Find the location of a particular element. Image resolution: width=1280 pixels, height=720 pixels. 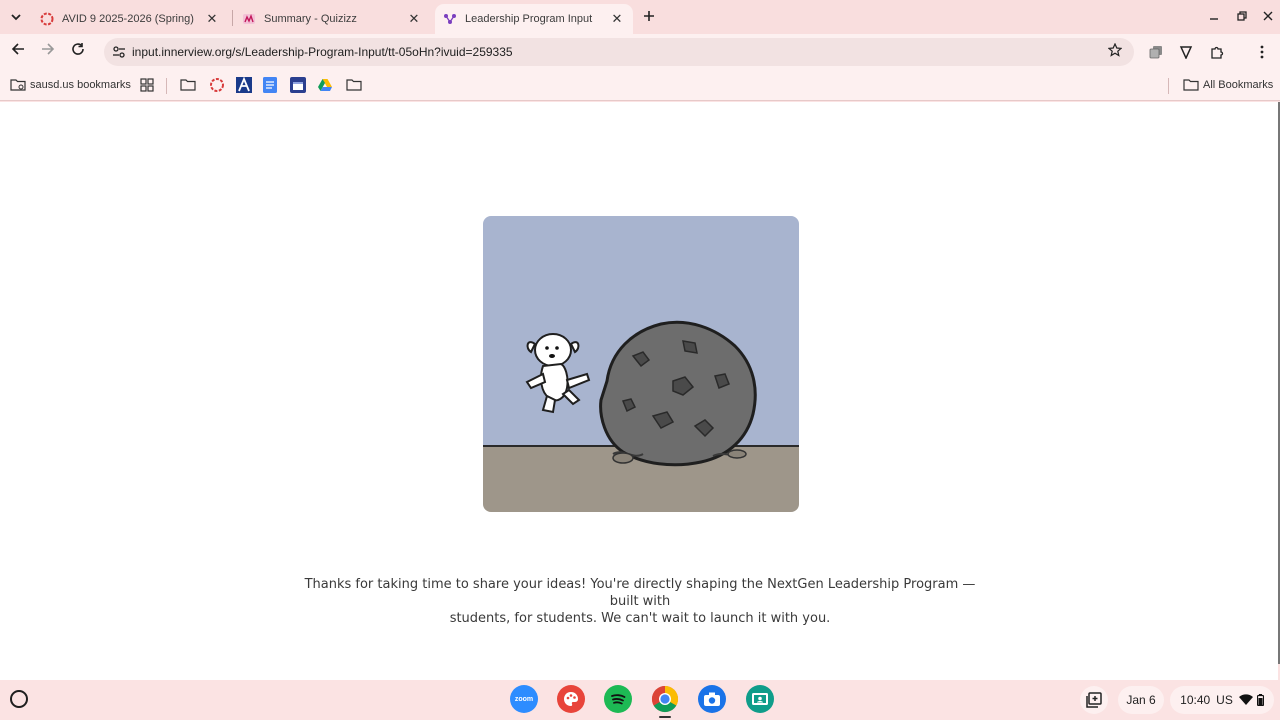

bookmark-folder is located at coordinates (188, 85).